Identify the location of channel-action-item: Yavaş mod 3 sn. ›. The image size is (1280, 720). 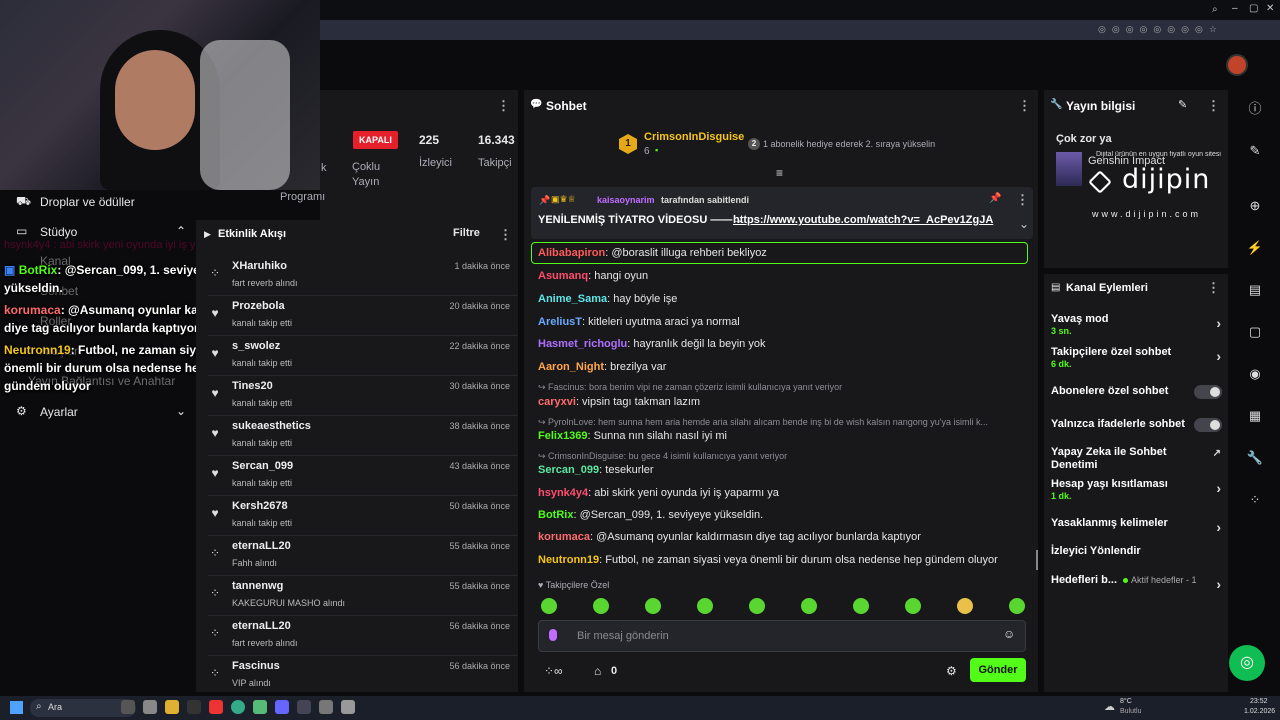
(1136, 324).